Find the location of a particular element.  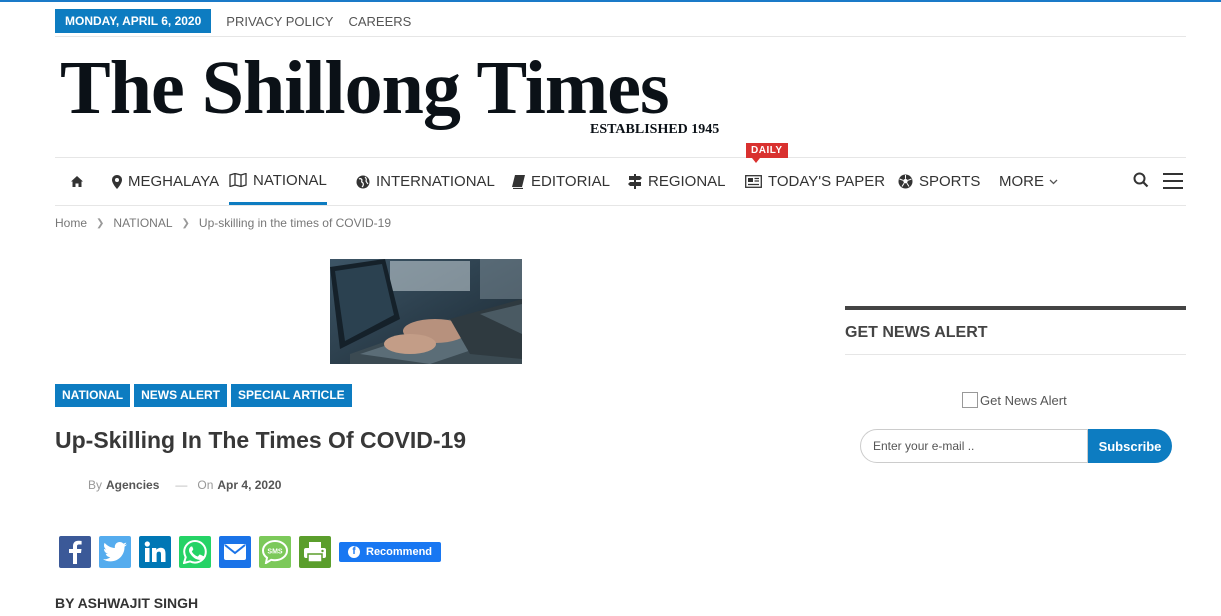

home-icon is located at coordinates (77, 181).